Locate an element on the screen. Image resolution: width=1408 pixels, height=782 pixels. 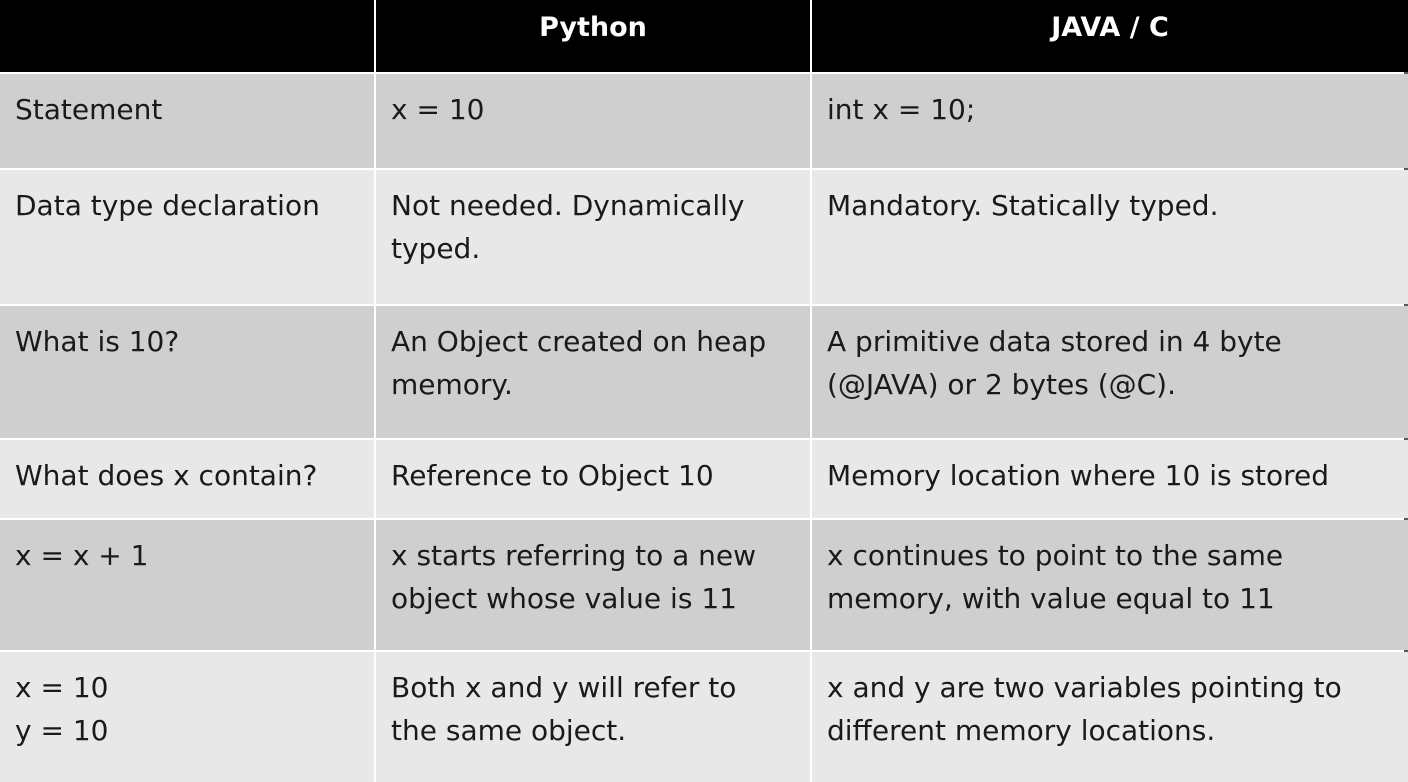
row-label: x = 10 y = 10 is located at coordinates (187, 717).